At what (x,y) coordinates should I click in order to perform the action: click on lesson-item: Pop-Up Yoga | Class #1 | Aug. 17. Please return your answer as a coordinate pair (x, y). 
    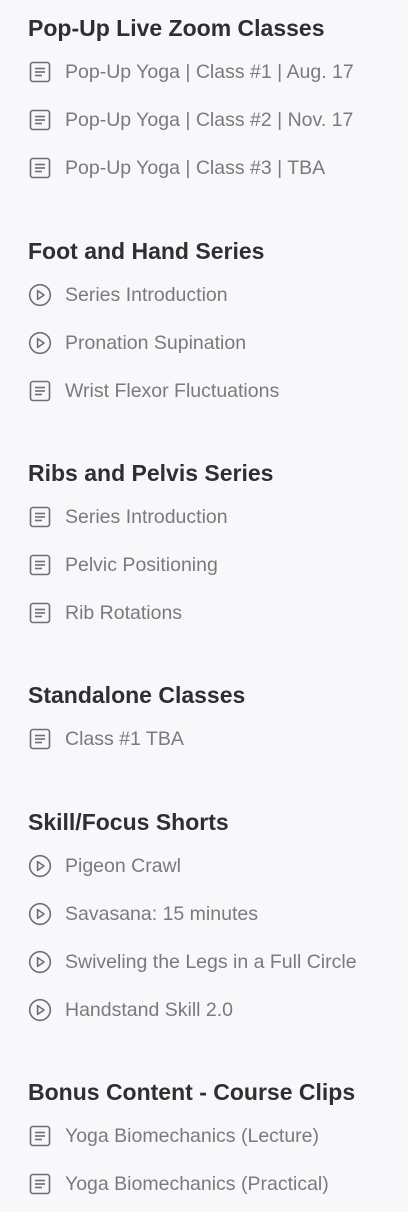
    Looking at the image, I should click on (218, 72).